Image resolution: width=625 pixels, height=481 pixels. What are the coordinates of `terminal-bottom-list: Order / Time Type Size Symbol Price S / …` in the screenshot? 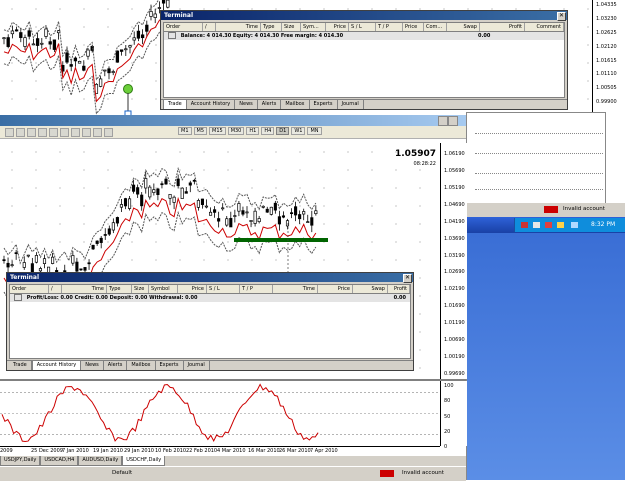 It's located at (210, 321).